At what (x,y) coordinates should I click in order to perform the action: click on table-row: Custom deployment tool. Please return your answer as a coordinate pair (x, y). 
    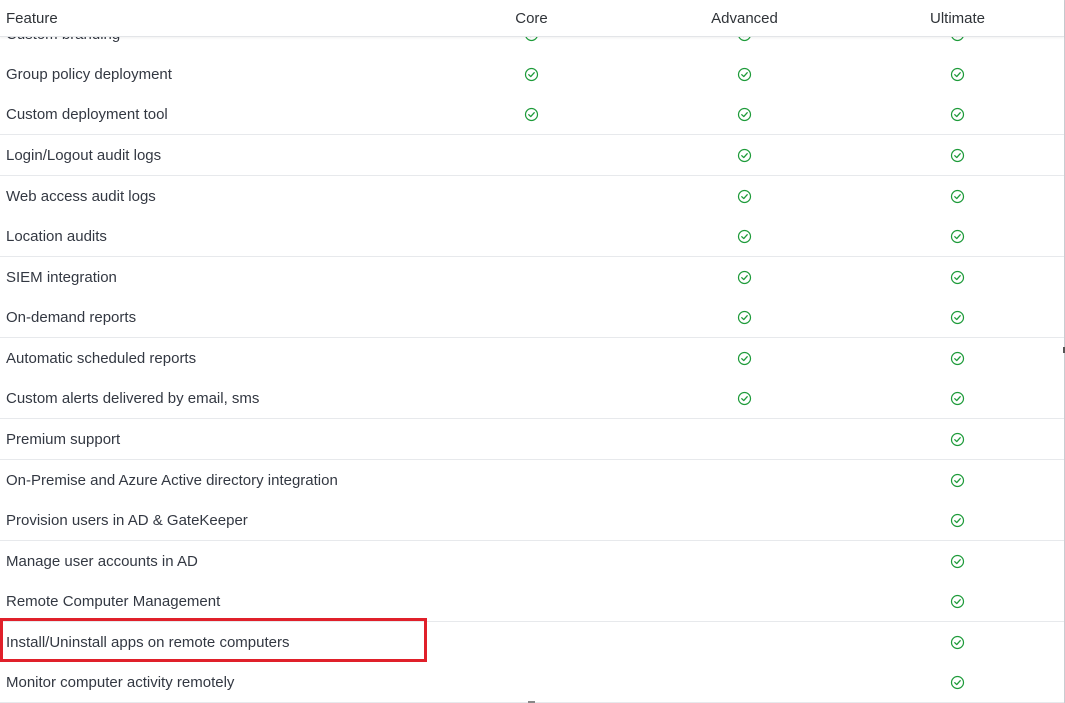
    Looking at the image, I should click on (532, 114).